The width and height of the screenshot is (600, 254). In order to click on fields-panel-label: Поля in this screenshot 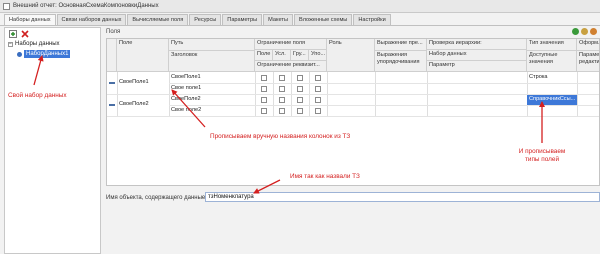, I will do `click(113, 32)`.